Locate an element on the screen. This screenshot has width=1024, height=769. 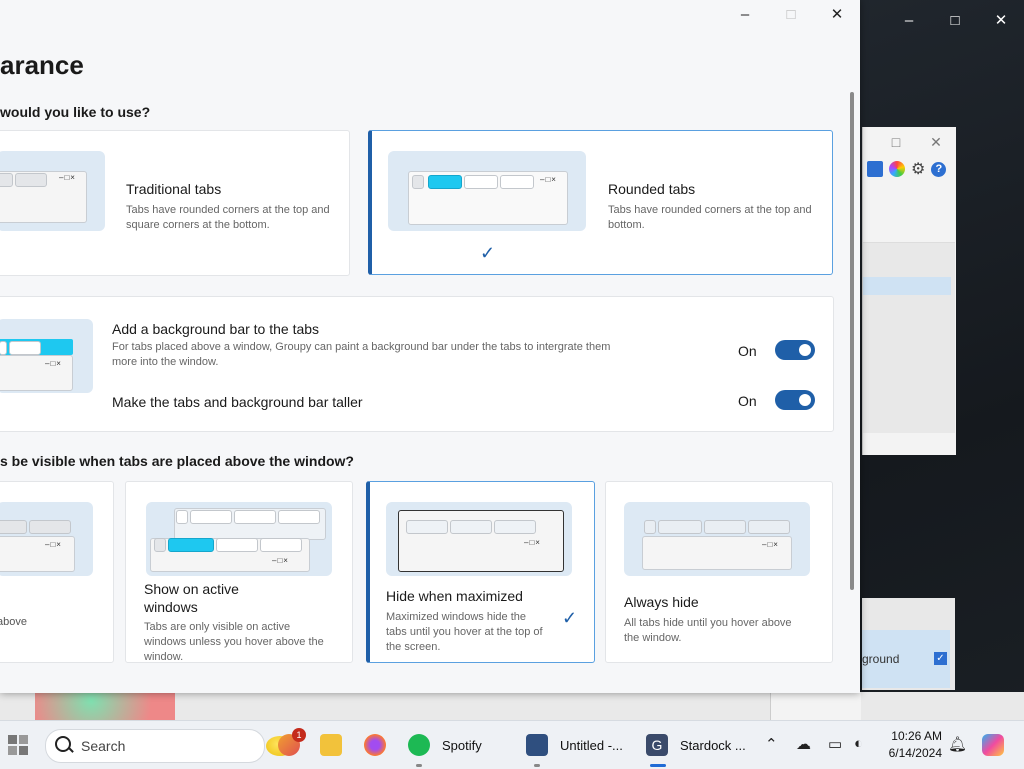
vertical-scrollbar is located at coordinates (852, 341).